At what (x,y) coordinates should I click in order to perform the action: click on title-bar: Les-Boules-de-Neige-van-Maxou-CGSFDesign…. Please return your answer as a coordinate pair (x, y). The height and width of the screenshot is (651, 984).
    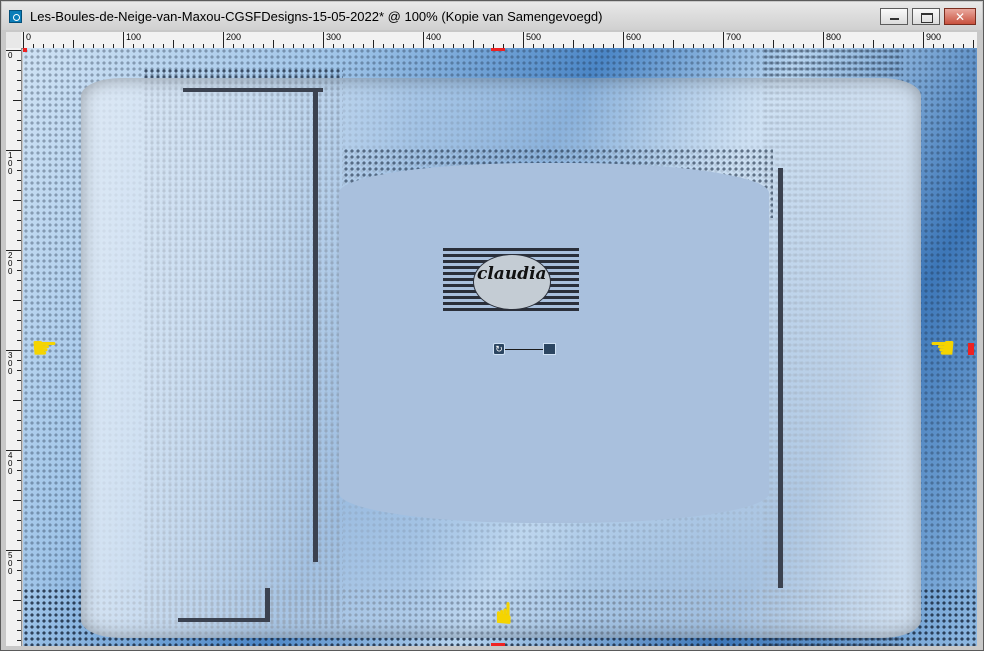
    Looking at the image, I should click on (492, 16).